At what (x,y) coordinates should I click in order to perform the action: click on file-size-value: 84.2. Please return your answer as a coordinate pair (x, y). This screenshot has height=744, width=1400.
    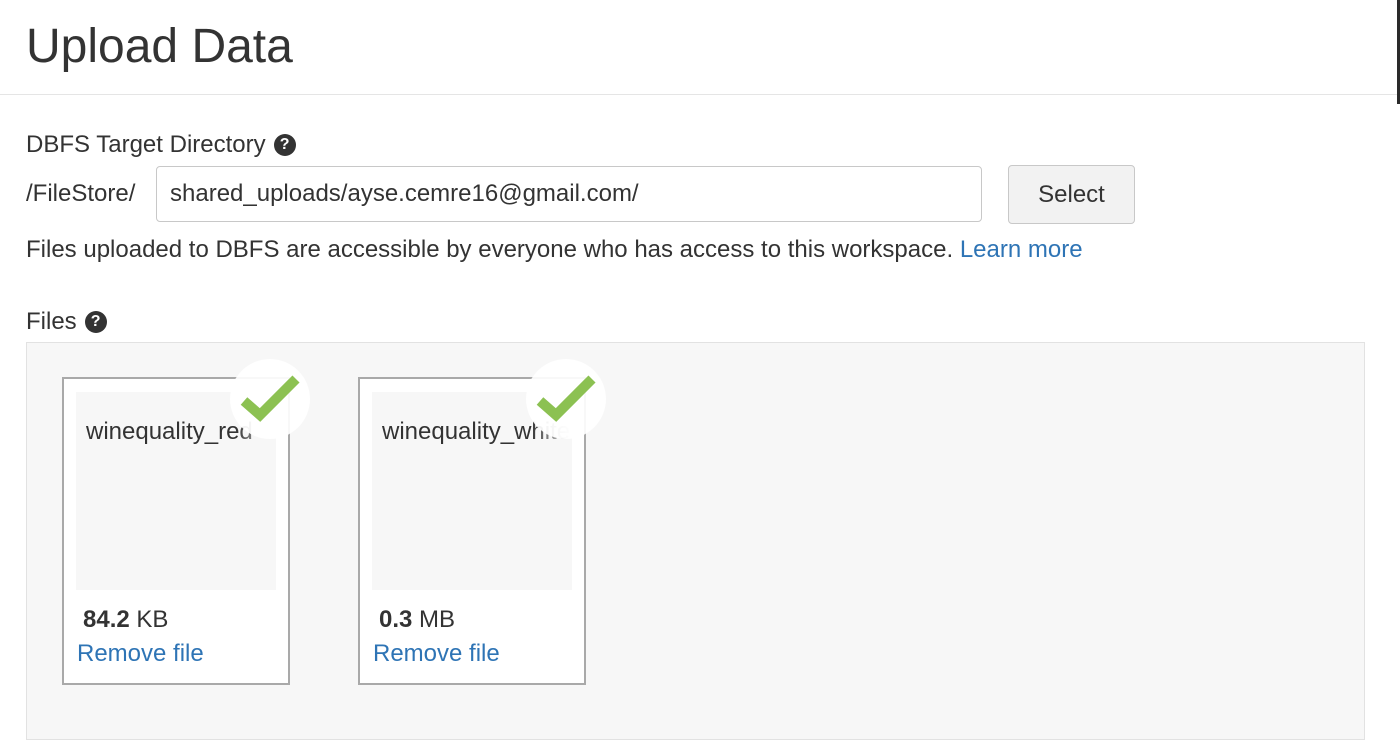
    Looking at the image, I should click on (106, 619).